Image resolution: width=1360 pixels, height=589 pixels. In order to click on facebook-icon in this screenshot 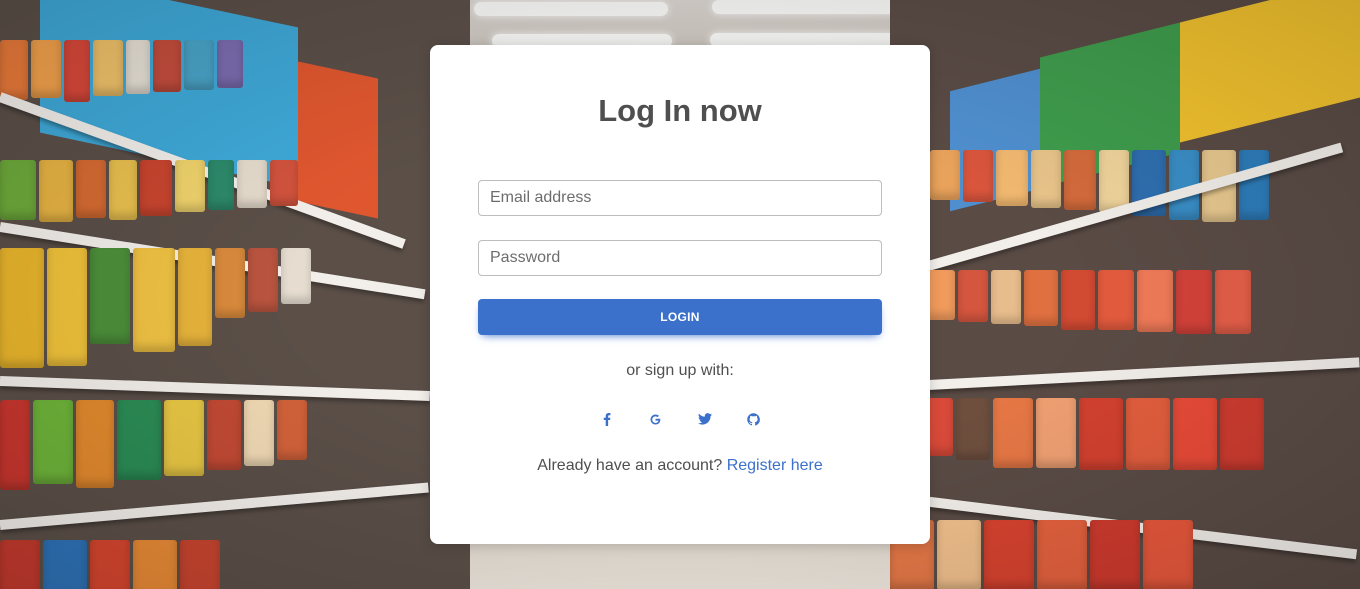, I will do `click(606, 419)`.